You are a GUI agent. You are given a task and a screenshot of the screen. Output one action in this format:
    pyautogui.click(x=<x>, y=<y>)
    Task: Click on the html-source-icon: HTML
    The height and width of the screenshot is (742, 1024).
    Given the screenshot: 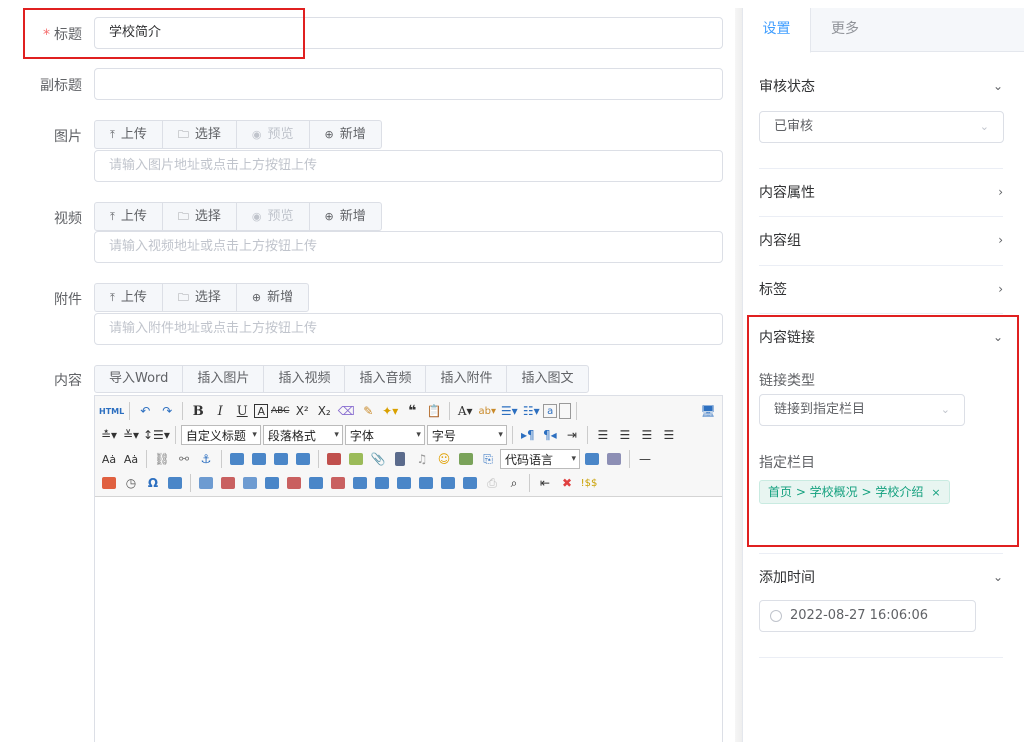 What is the action you would take?
    pyautogui.click(x=111, y=411)
    